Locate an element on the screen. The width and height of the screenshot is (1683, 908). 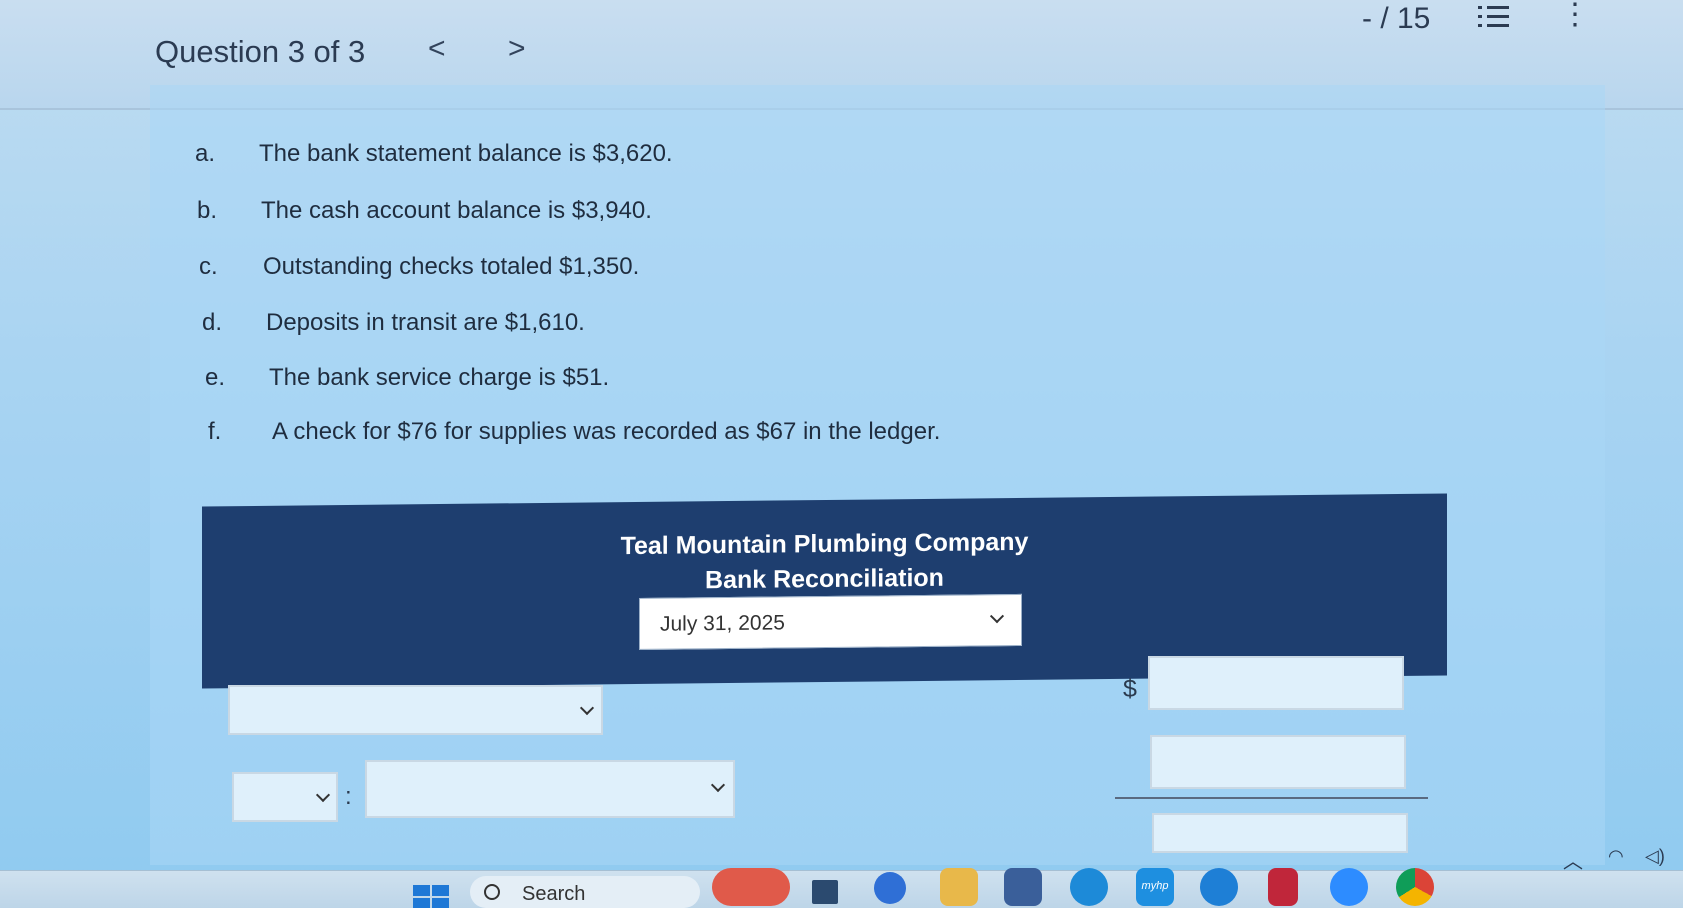
item-text: Outstanding checks totaled $1,350. is located at coordinates (451, 266).